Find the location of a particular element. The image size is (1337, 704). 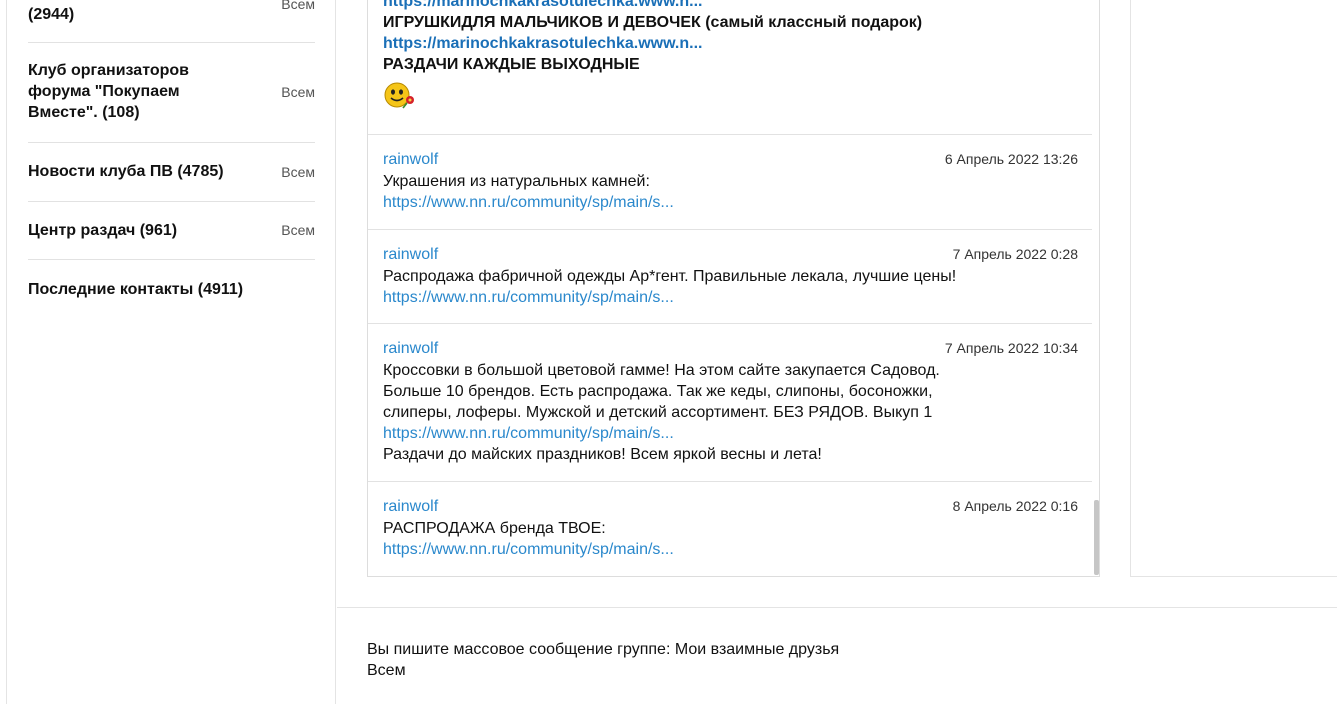

group-item: Новости клуба ПВ (4785) Всем is located at coordinates (171, 172).